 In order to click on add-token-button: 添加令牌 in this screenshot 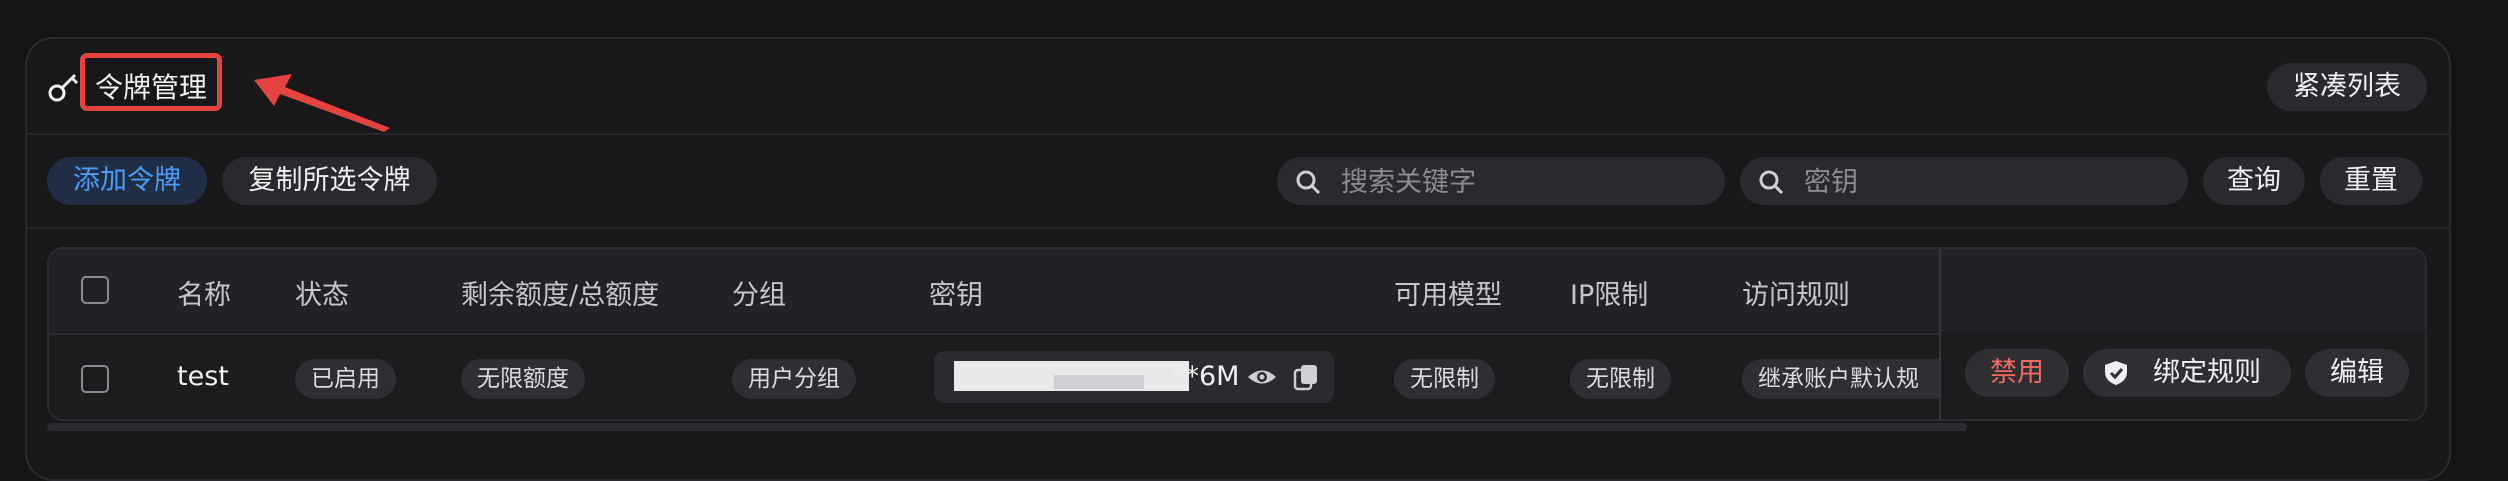, I will do `click(127, 181)`.